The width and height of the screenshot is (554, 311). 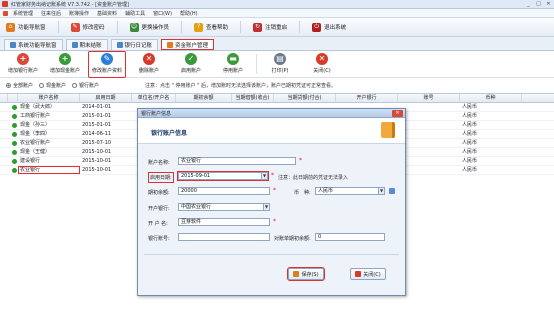 I want to click on cell-name: 工商银行账户, so click(x=35, y=116).